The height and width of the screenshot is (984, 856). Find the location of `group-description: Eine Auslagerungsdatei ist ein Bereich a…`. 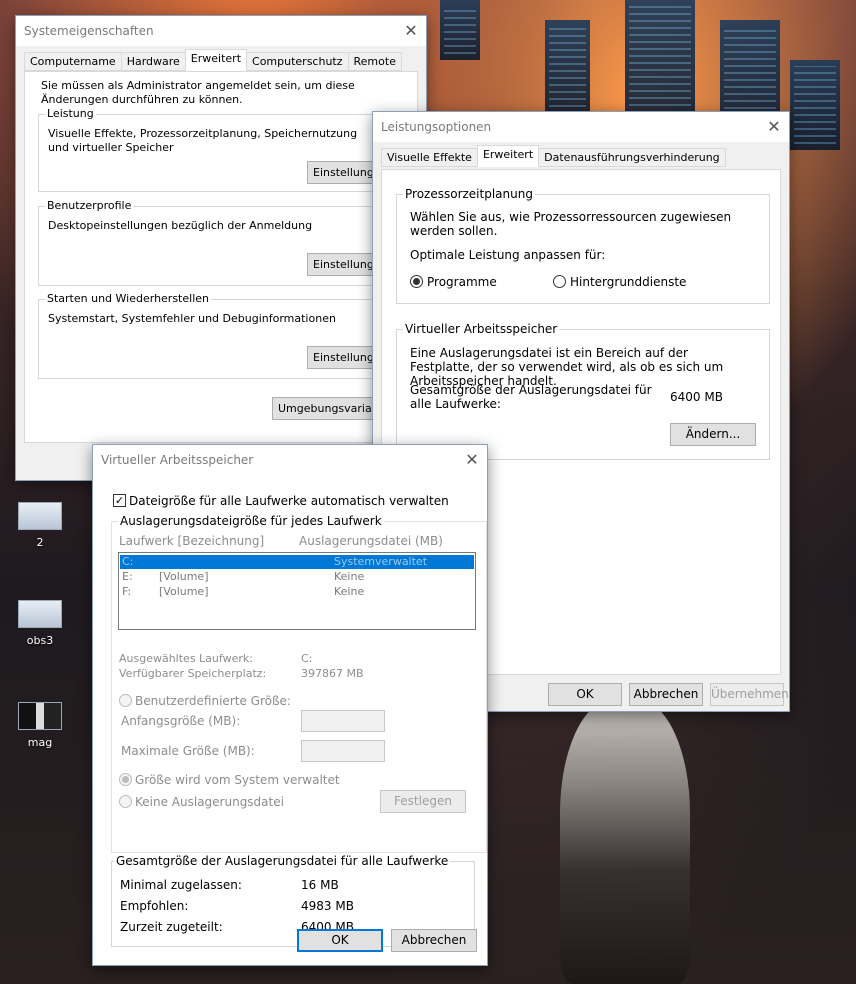

group-description: Eine Auslagerungsdatei ist ein Bereich a… is located at coordinates (567, 367).